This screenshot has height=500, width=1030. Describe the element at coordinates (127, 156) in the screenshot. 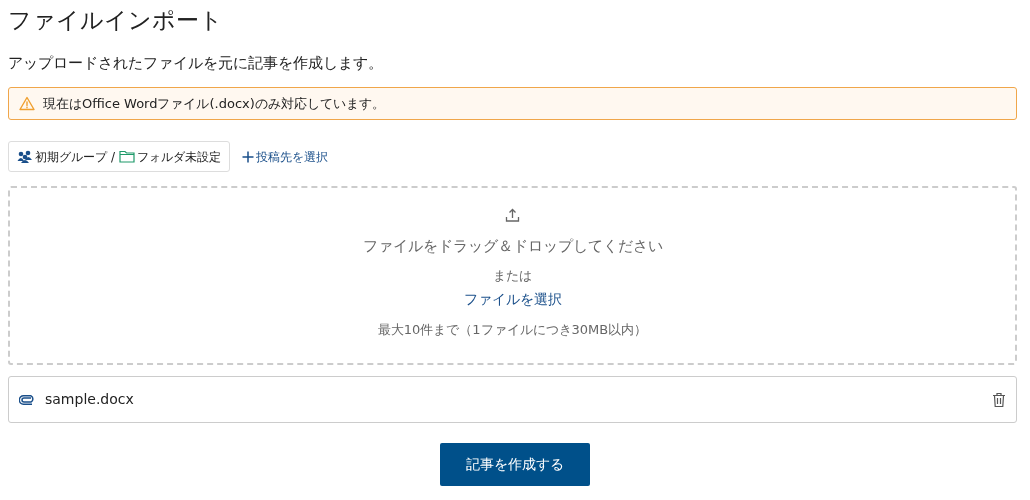

I see `folder-icon` at that location.